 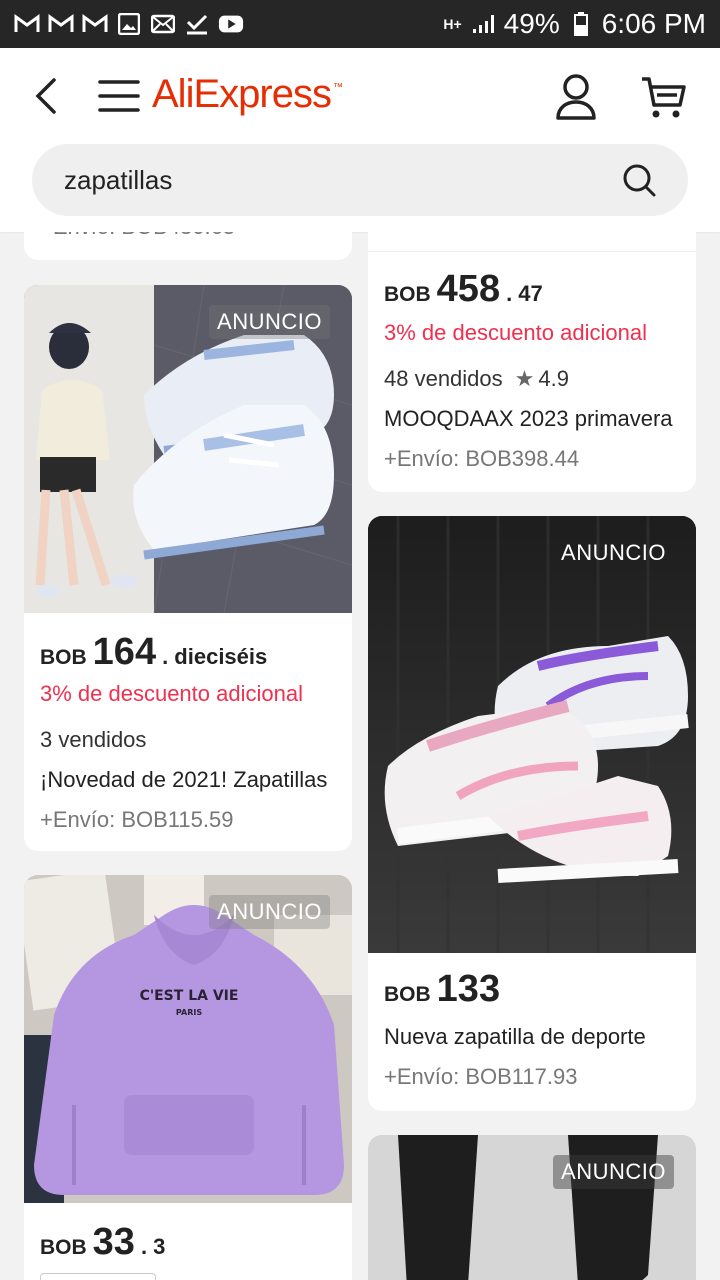 I want to click on product-image: C'EST LA VIE PARIS ANUNCIO, so click(x=188, y=1039).